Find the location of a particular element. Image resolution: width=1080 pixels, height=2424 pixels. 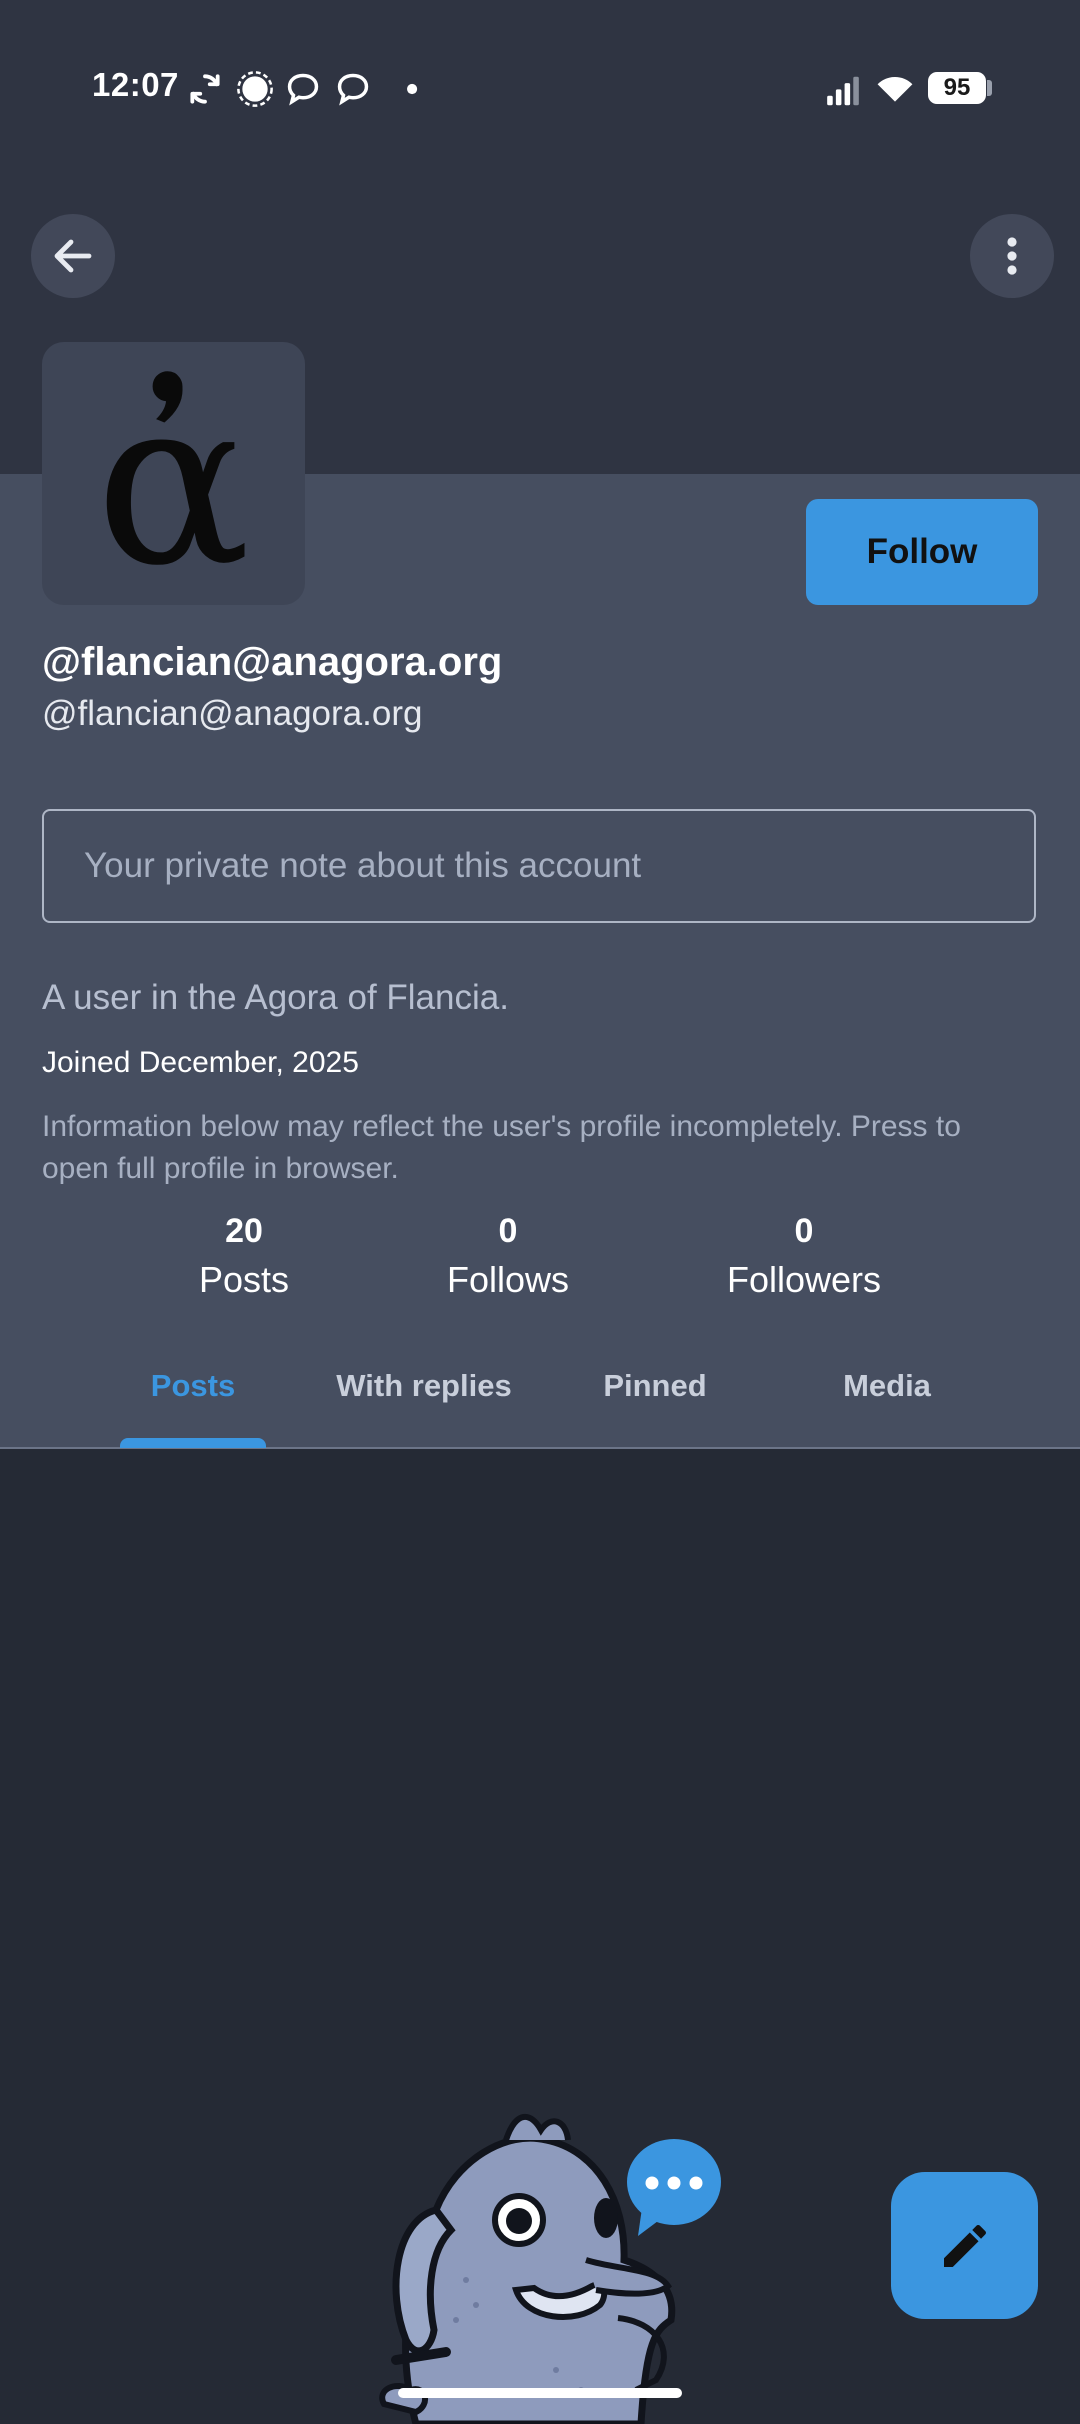

wifi-icon is located at coordinates (895, 89).